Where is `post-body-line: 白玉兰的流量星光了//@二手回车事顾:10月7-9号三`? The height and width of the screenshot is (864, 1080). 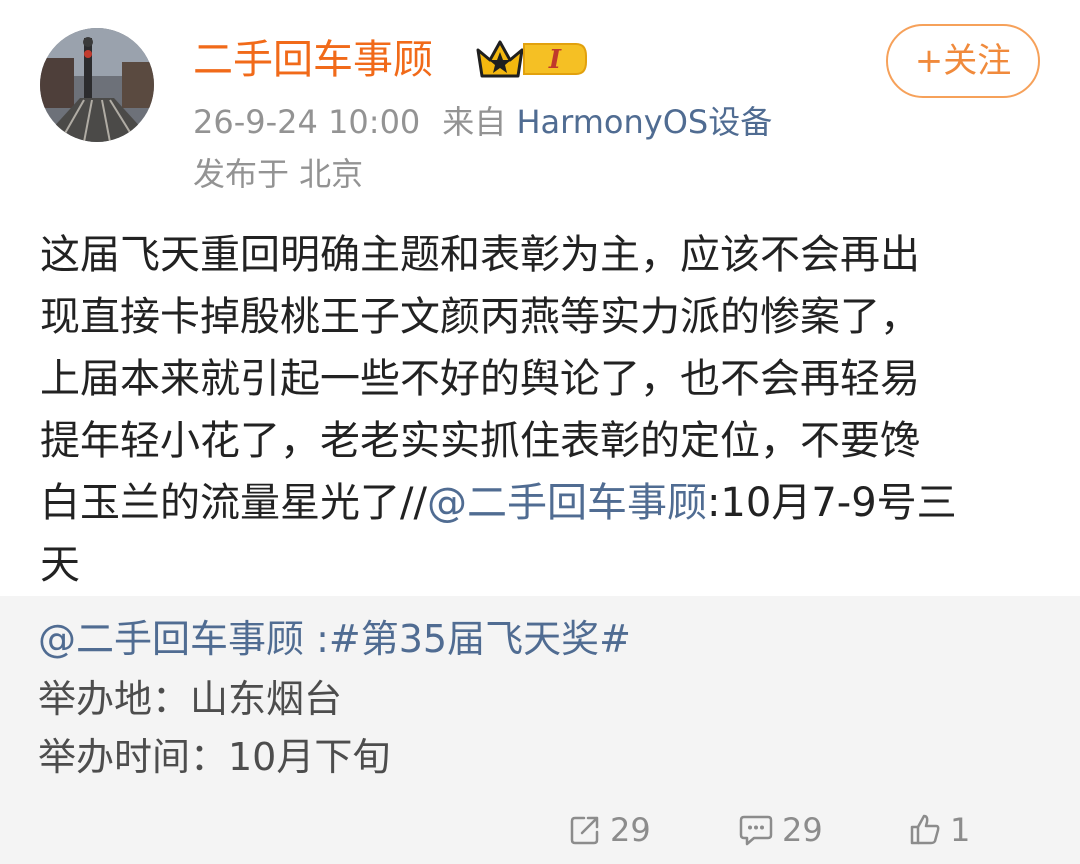 post-body-line: 白玉兰的流量星光了//@二手回车事顾:10月7-9号三 is located at coordinates (545, 503).